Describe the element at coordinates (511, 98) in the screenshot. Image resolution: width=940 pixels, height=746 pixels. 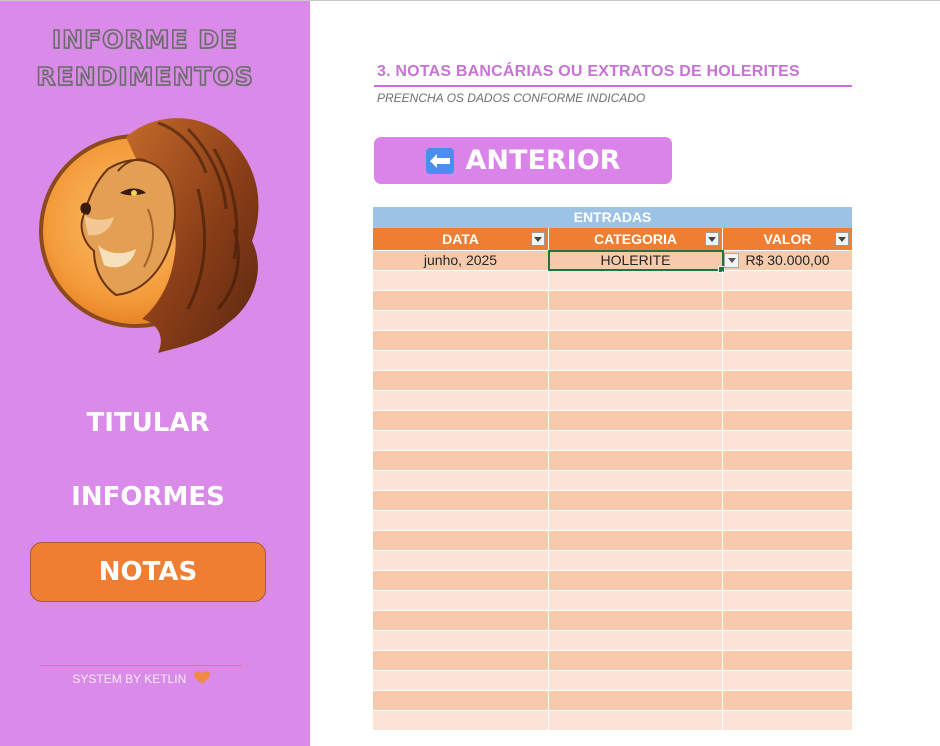
I see `section-subtitle: PREENCHA OS DADOS CONFORME INDICADO` at that location.